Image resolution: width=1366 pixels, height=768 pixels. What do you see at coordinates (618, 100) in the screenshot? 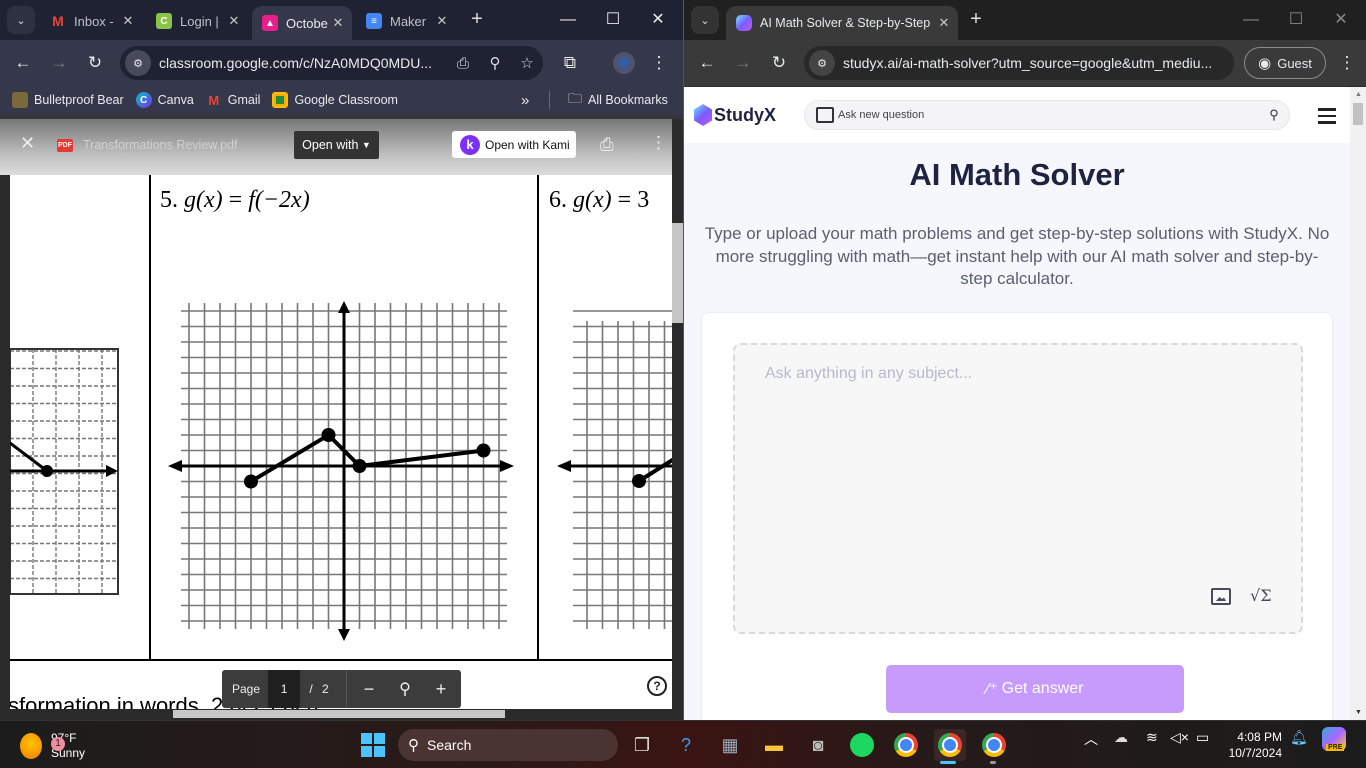
I see `all-bookmarks-button: 🗀 All Bookmarks` at bounding box center [618, 100].